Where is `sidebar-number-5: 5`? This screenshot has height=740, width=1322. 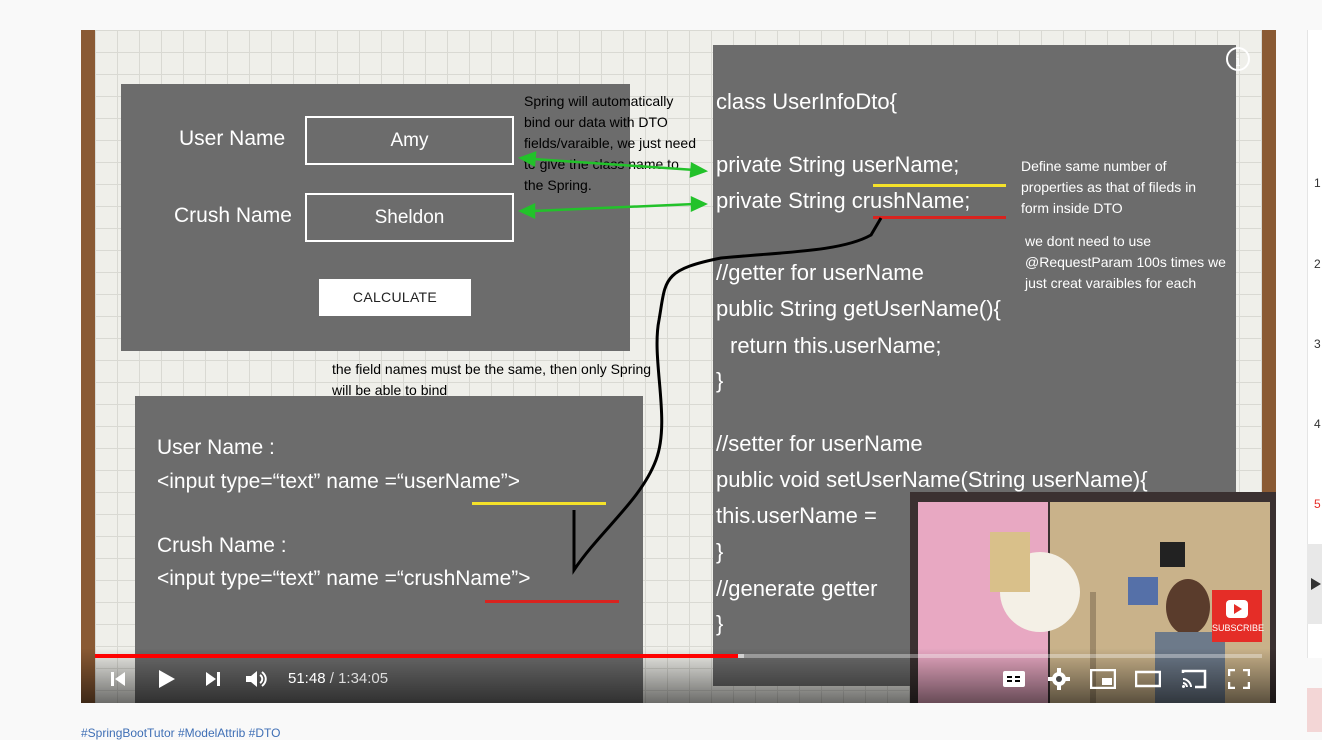
sidebar-number-5: 5 is located at coordinates (1317, 504).